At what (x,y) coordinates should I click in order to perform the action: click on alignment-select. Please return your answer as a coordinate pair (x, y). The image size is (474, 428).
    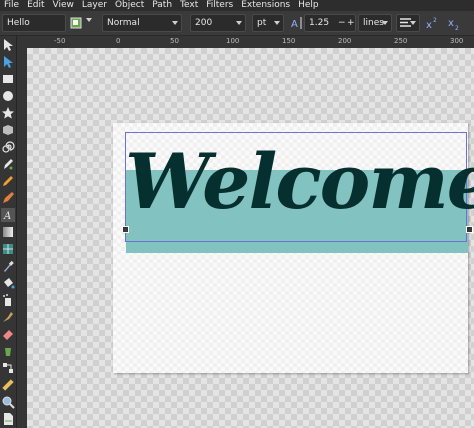
    Looking at the image, I should click on (408, 23).